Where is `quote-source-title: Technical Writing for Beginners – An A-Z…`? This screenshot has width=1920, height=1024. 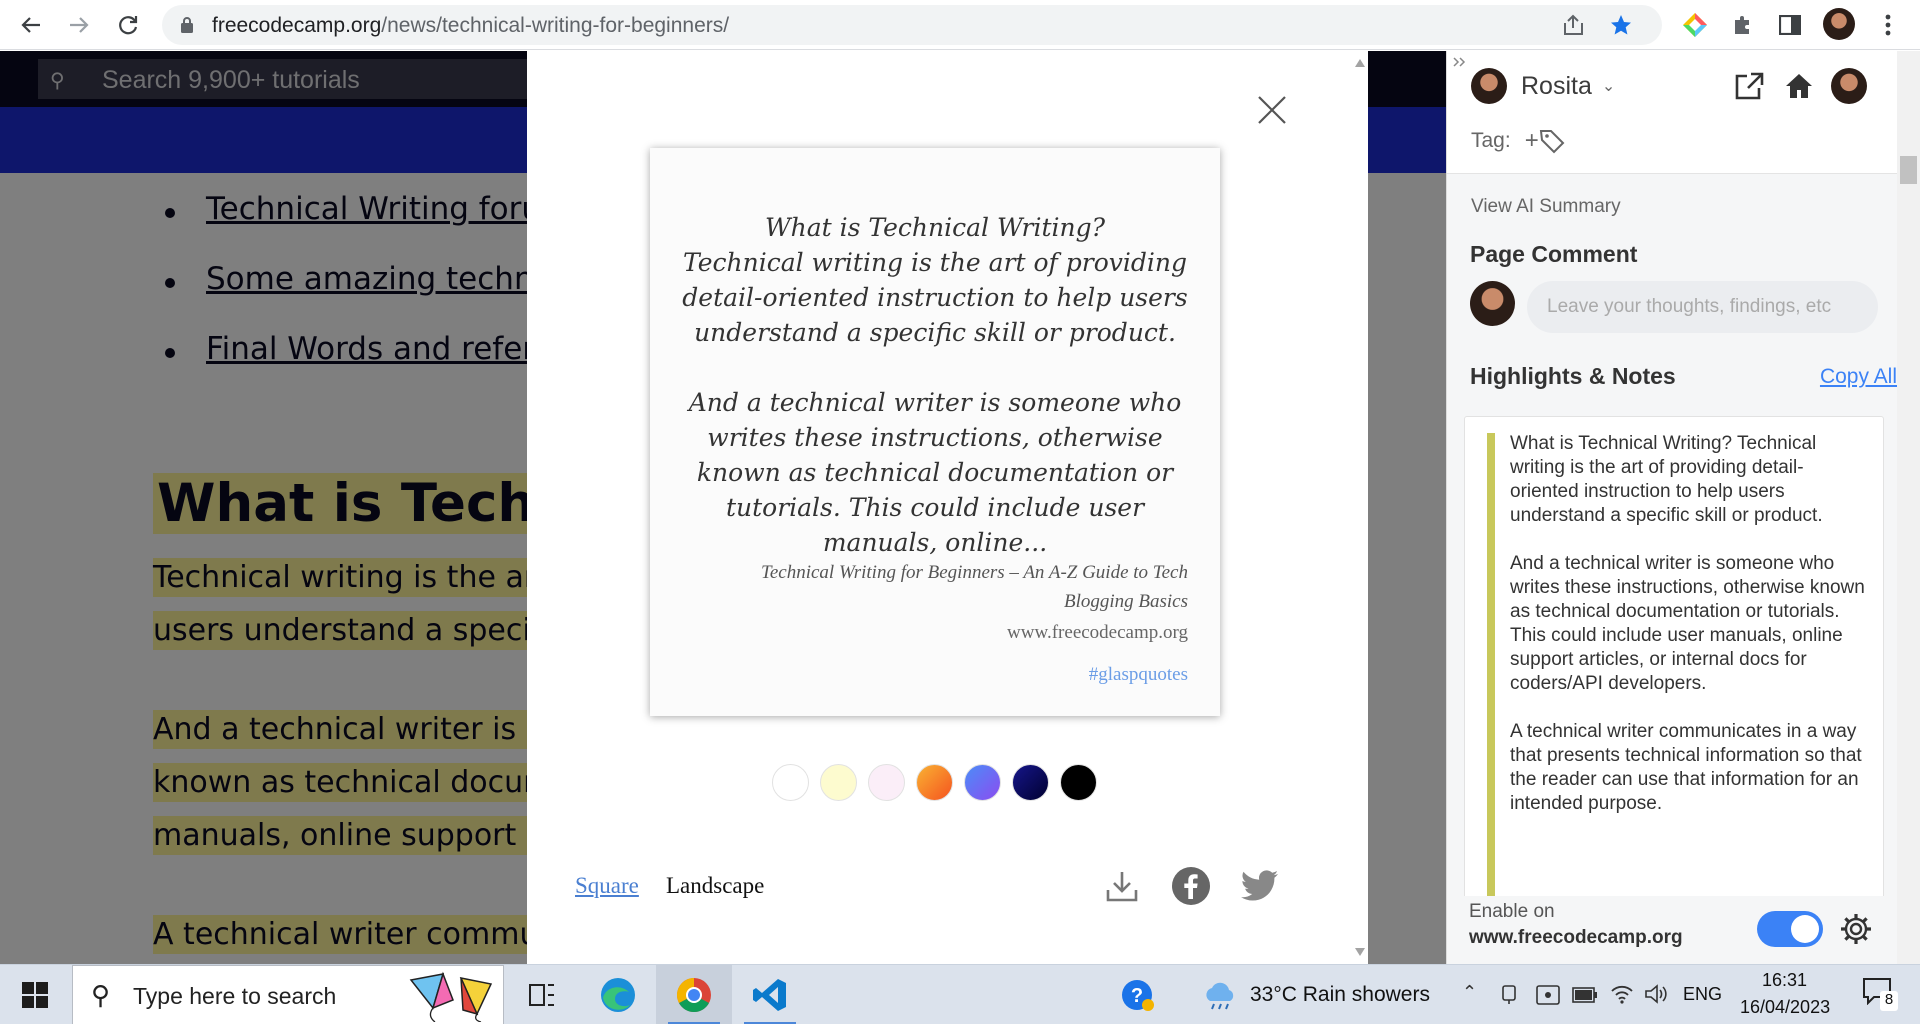 quote-source-title: Technical Writing for Beginners – An A-Z… is located at coordinates (974, 587).